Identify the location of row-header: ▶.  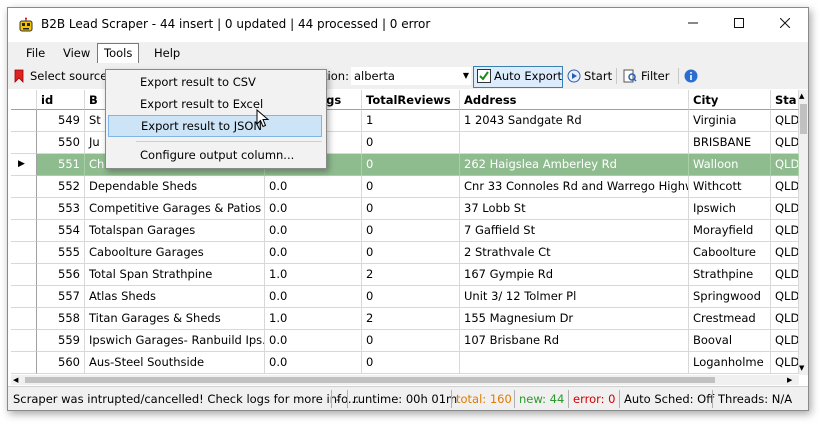
(24, 165).